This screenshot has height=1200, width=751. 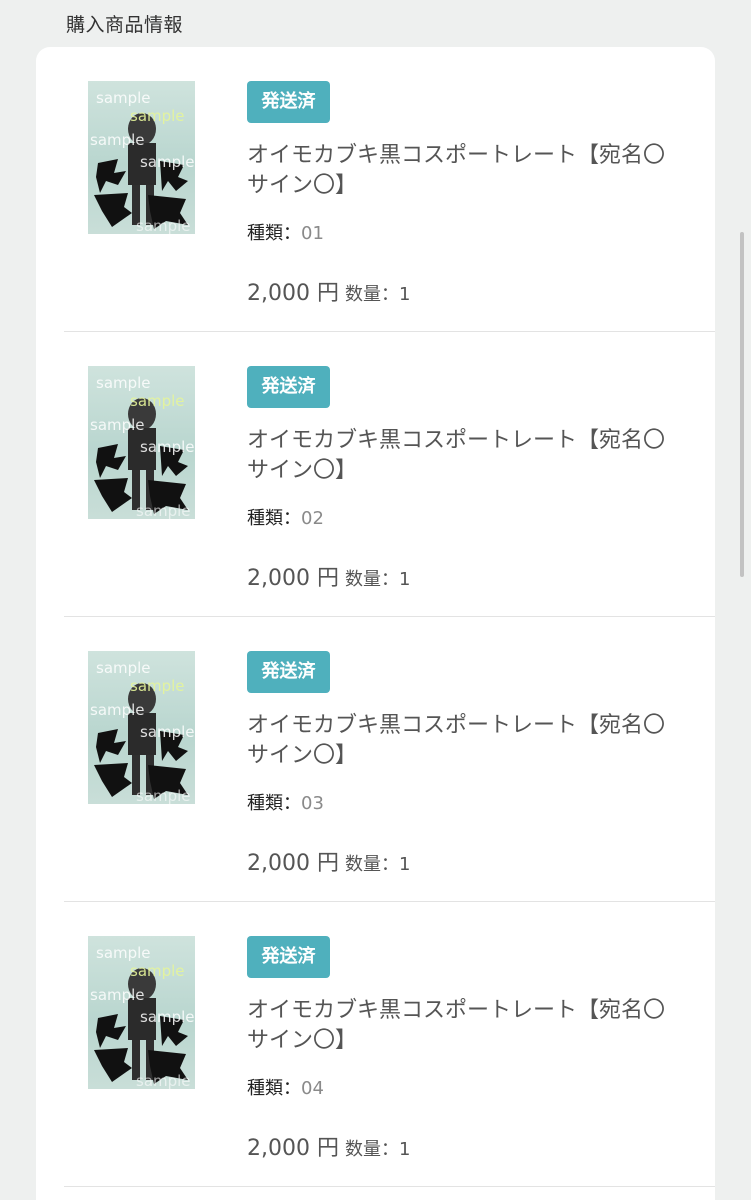 What do you see at coordinates (312, 1088) in the screenshot?
I see `variant-value: 04` at bounding box center [312, 1088].